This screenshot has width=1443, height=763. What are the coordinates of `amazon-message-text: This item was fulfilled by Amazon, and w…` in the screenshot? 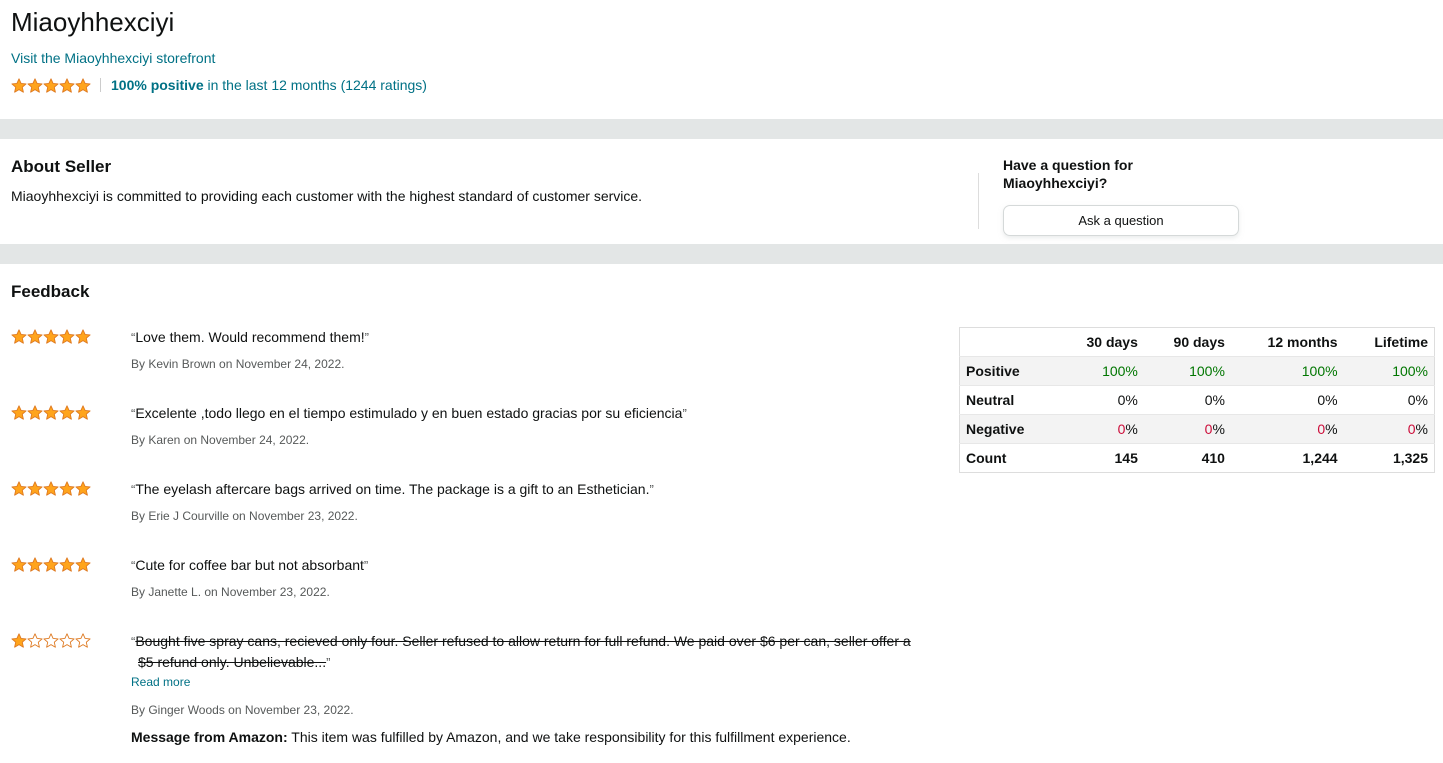 It's located at (569, 737).